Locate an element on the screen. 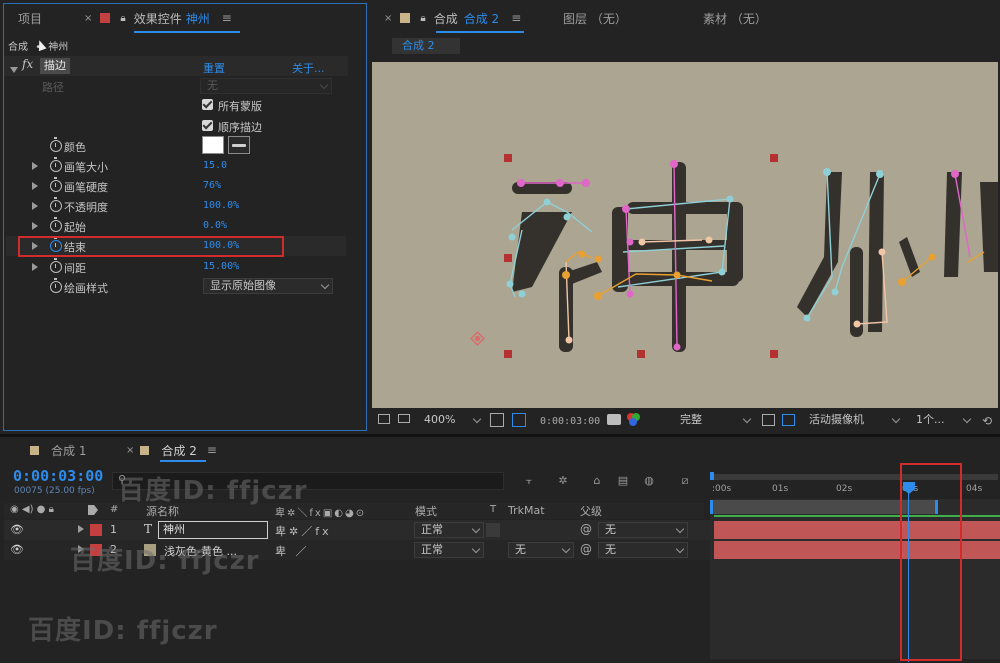 The width and height of the screenshot is (1000, 663). tab-layer: 图层 （无） is located at coordinates (595, 18).